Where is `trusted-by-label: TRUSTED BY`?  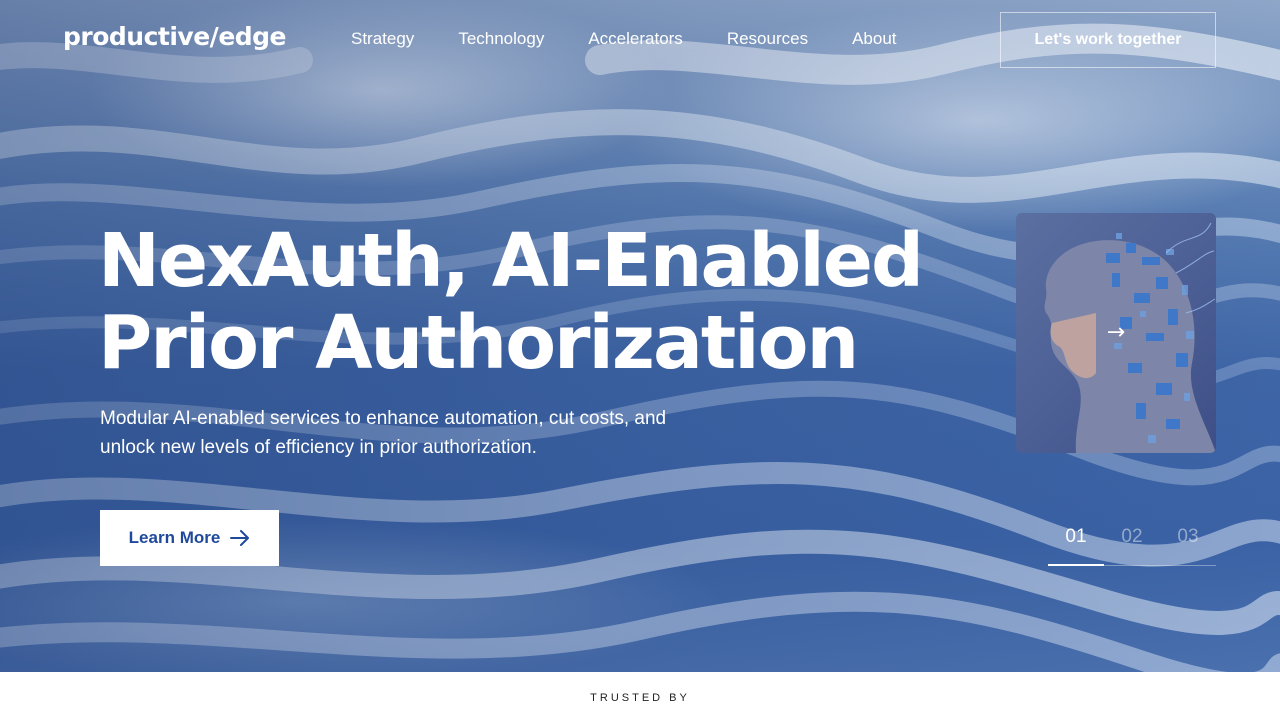 trusted-by-label: TRUSTED BY is located at coordinates (640, 698).